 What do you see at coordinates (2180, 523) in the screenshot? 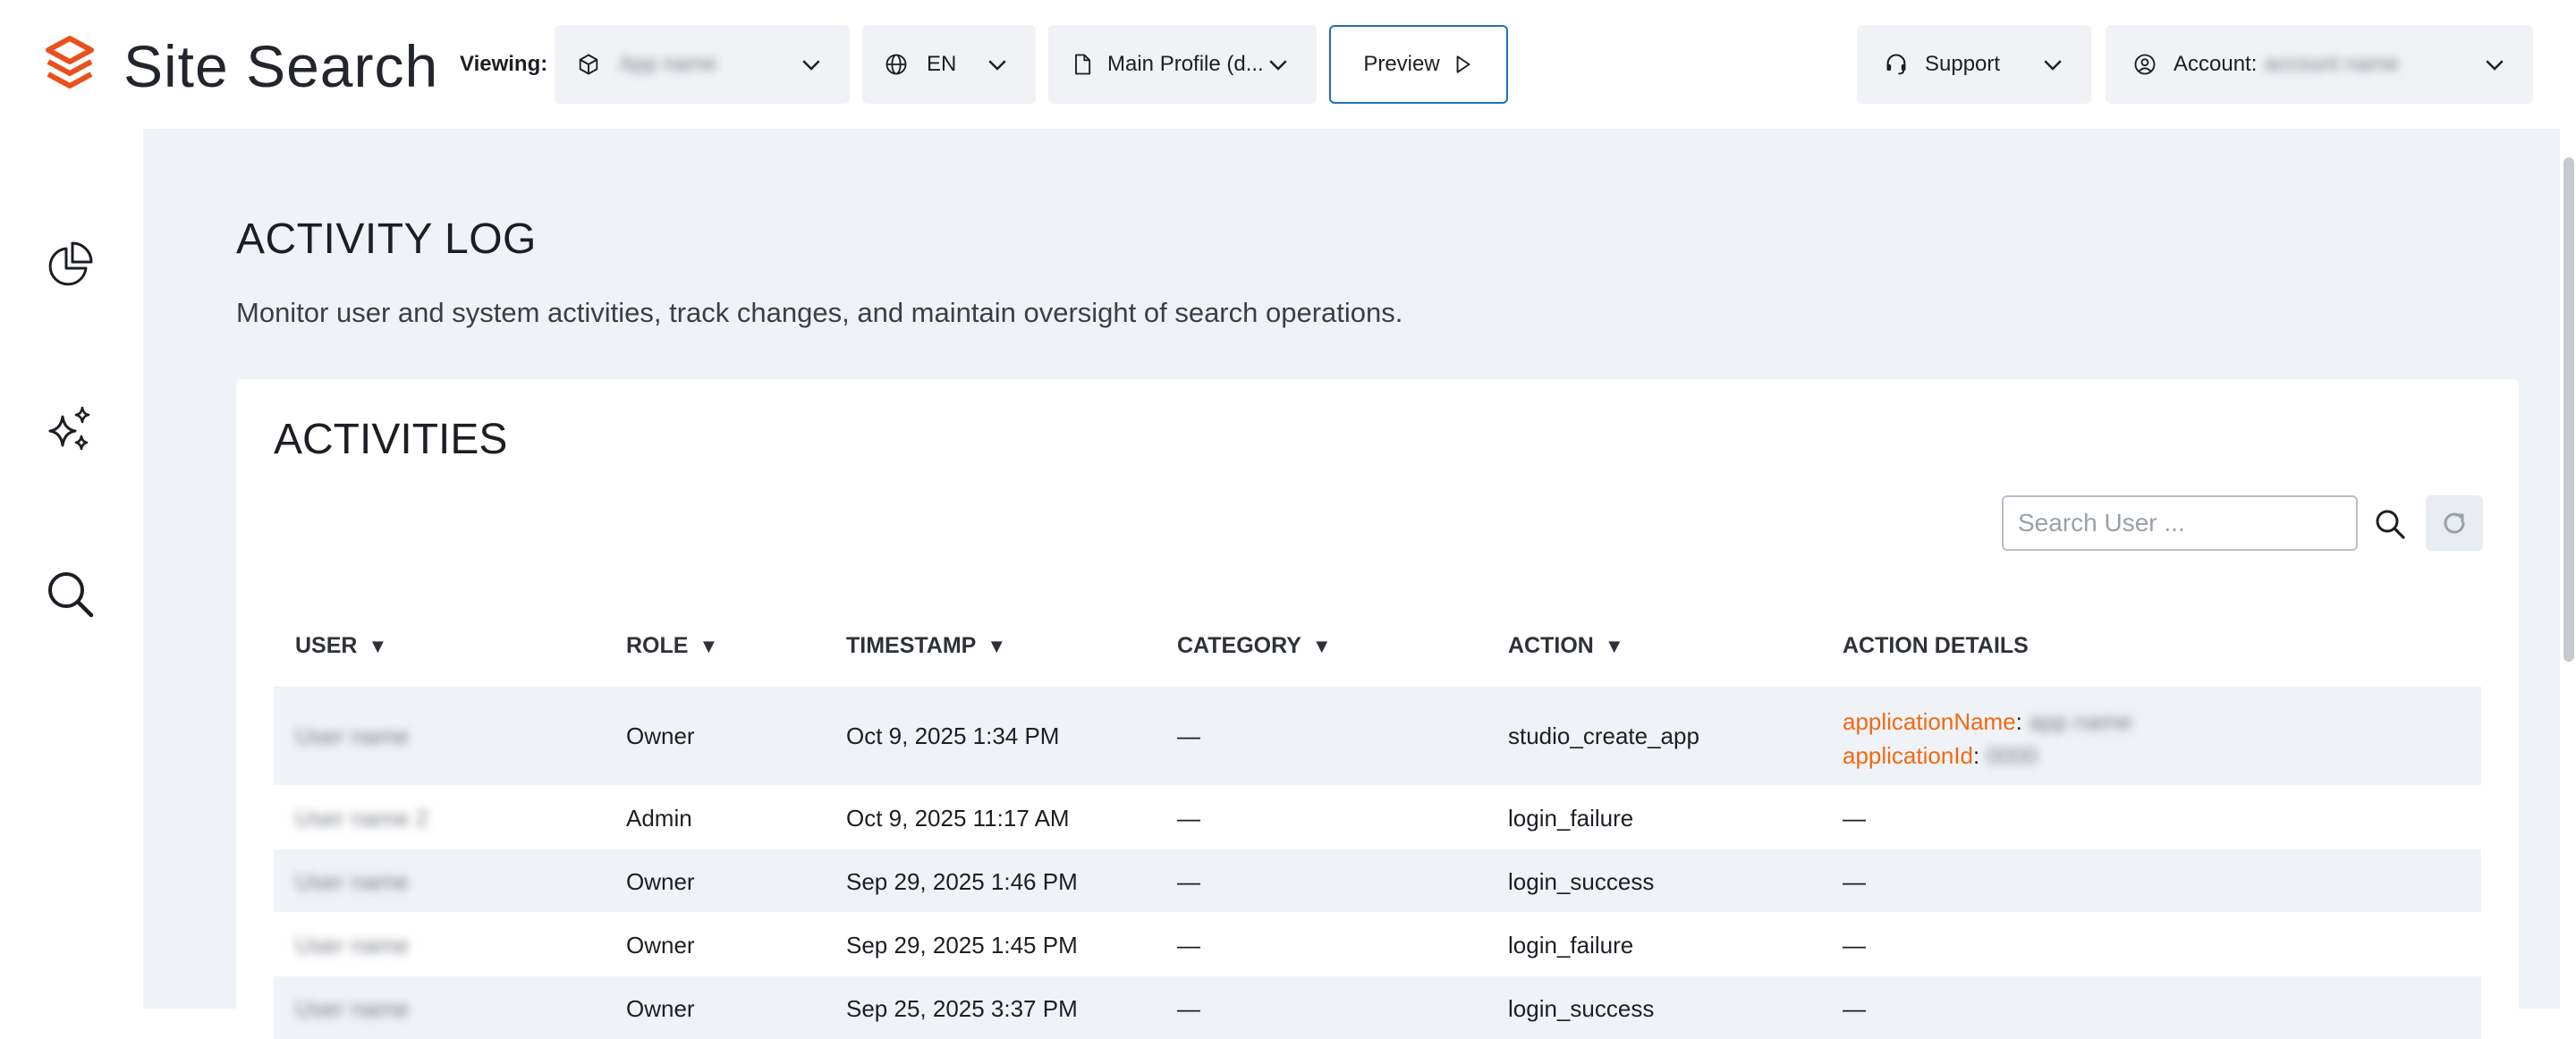
I see `search-user-input` at bounding box center [2180, 523].